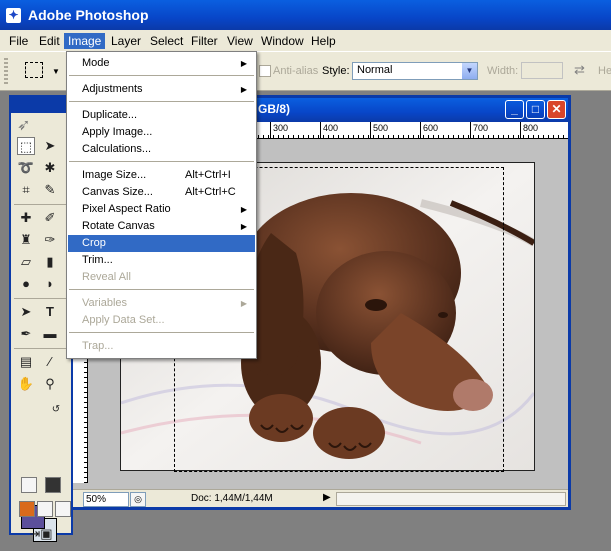 Image resolution: width=611 pixels, height=551 pixels. What do you see at coordinates (50, 284) in the screenshot?
I see `dodge-tool-icon: ◗` at bounding box center [50, 284].